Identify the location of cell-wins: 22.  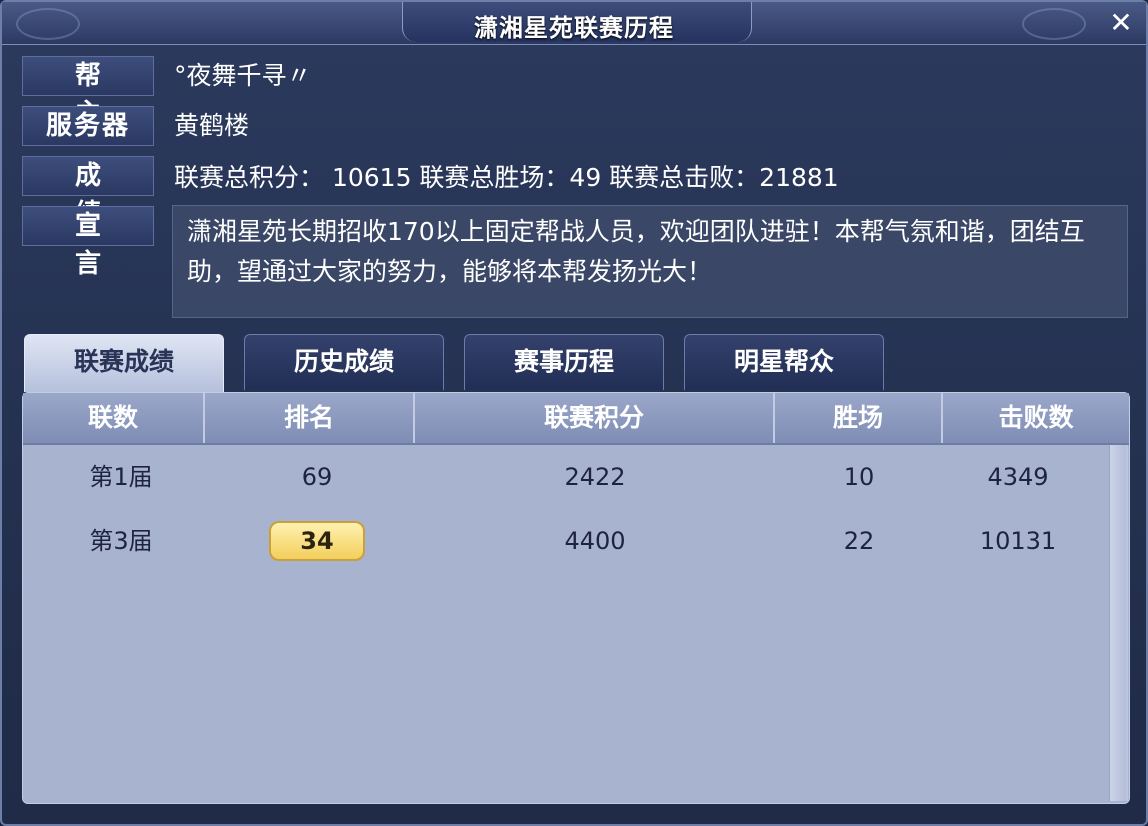
(859, 541).